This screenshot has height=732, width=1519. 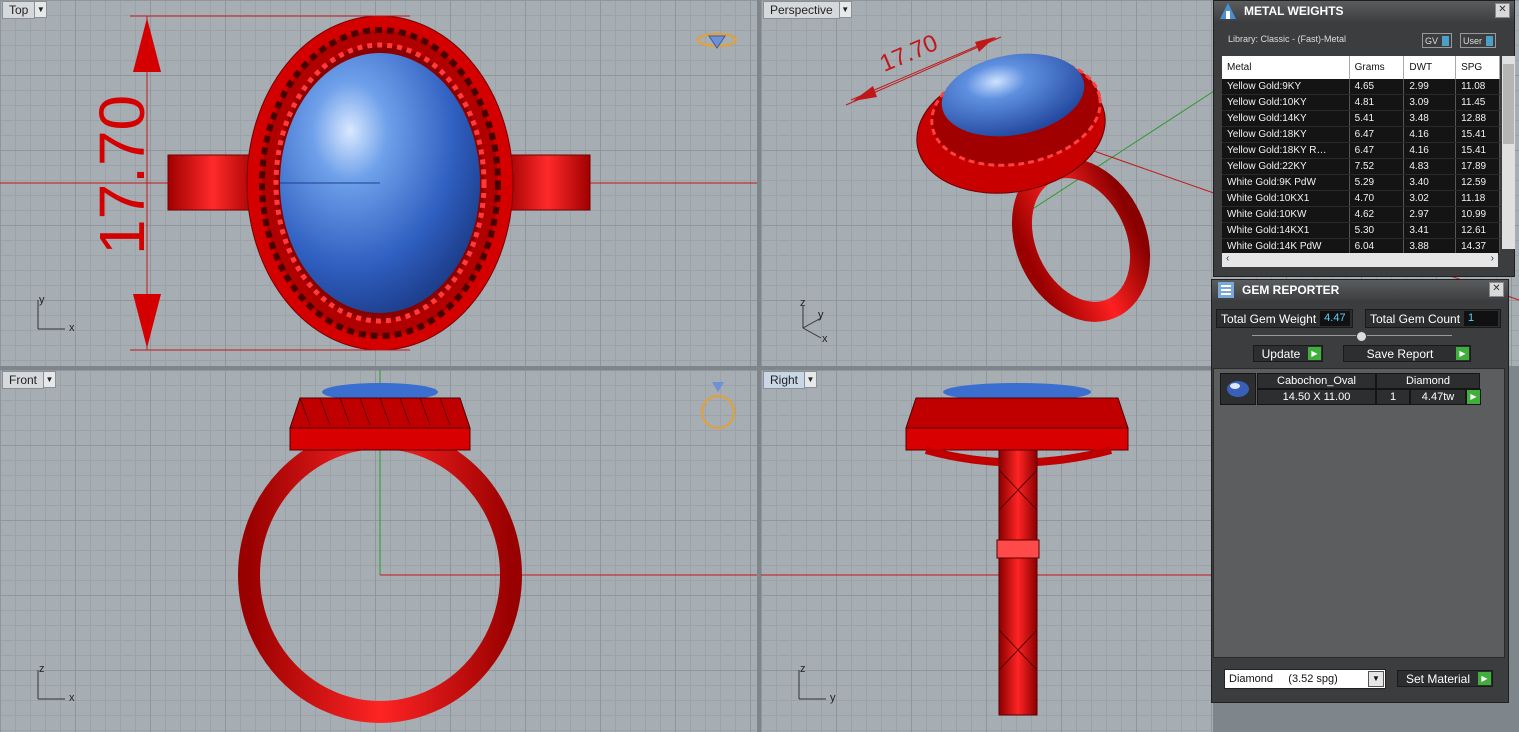 I want to click on table-row: White Gold:10KX1 4.70 3.02 11.18, so click(x=1361, y=198).